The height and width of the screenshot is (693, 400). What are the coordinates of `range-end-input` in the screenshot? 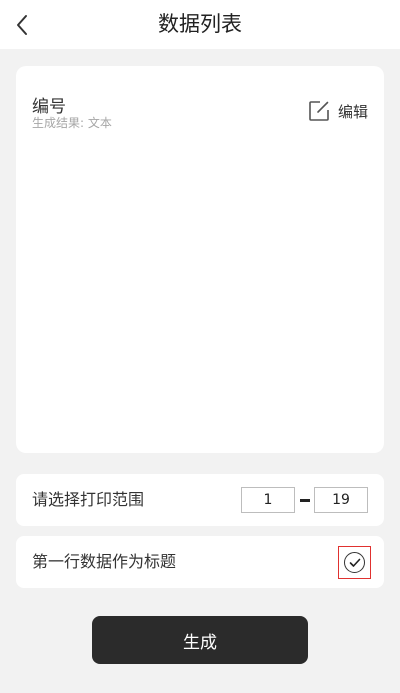 It's located at (341, 500).